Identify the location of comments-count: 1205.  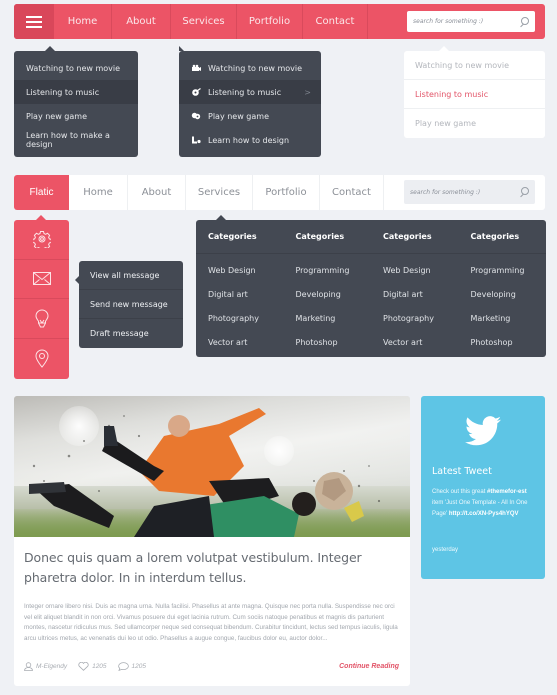
(139, 666).